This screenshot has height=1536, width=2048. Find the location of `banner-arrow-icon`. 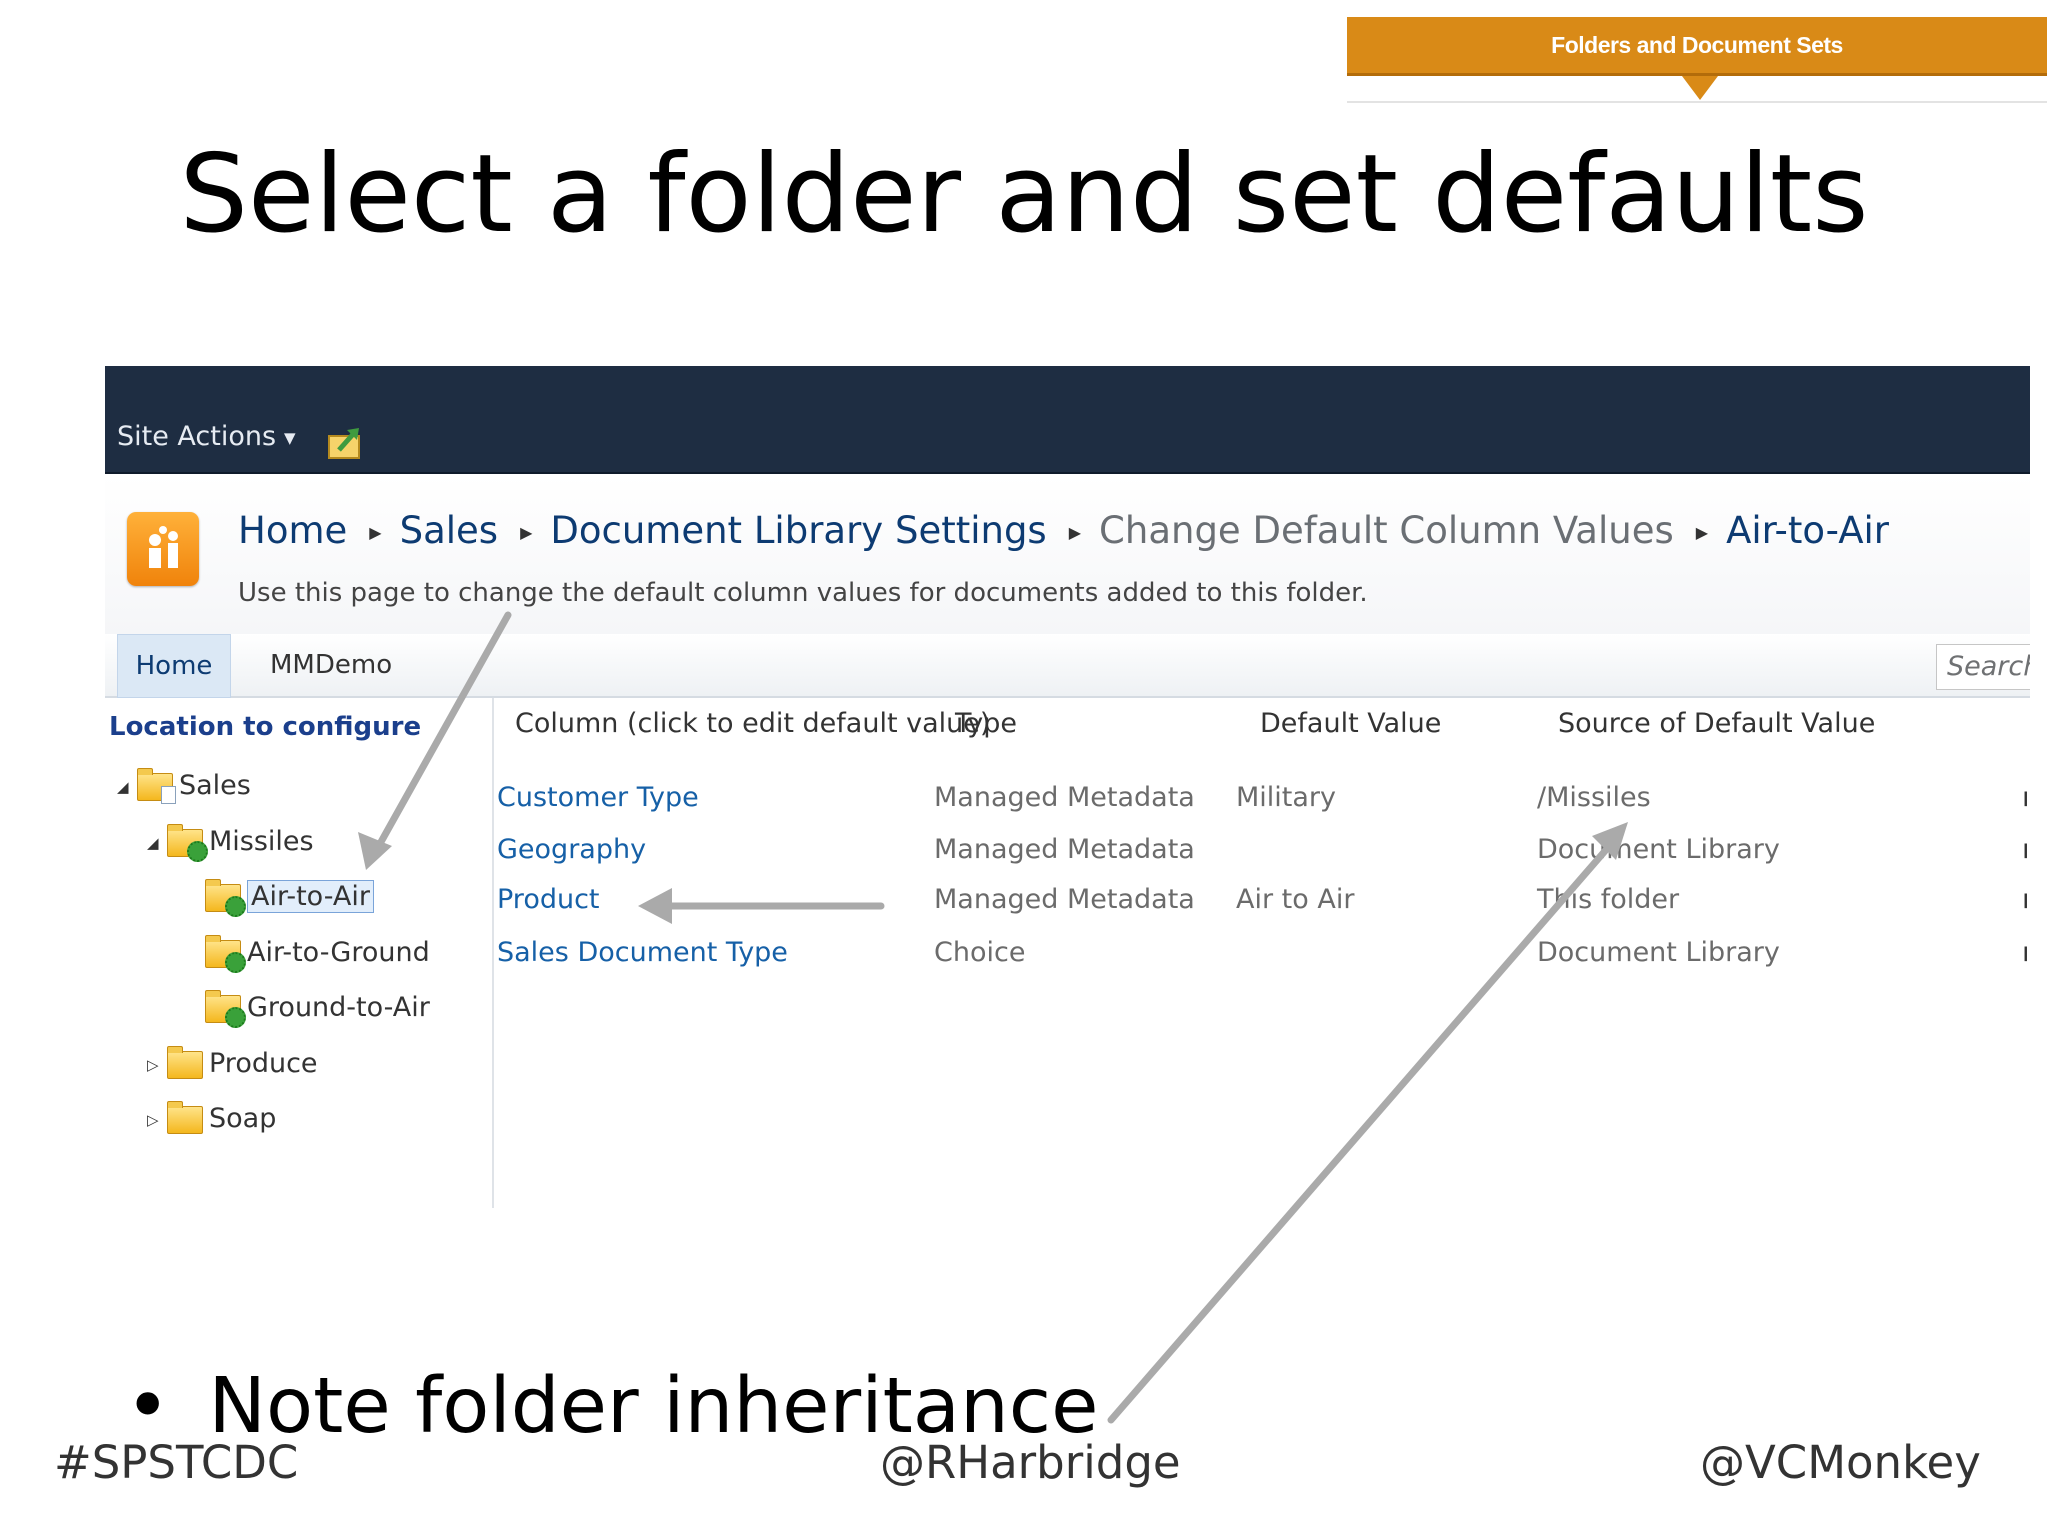

banner-arrow-icon is located at coordinates (1700, 88).